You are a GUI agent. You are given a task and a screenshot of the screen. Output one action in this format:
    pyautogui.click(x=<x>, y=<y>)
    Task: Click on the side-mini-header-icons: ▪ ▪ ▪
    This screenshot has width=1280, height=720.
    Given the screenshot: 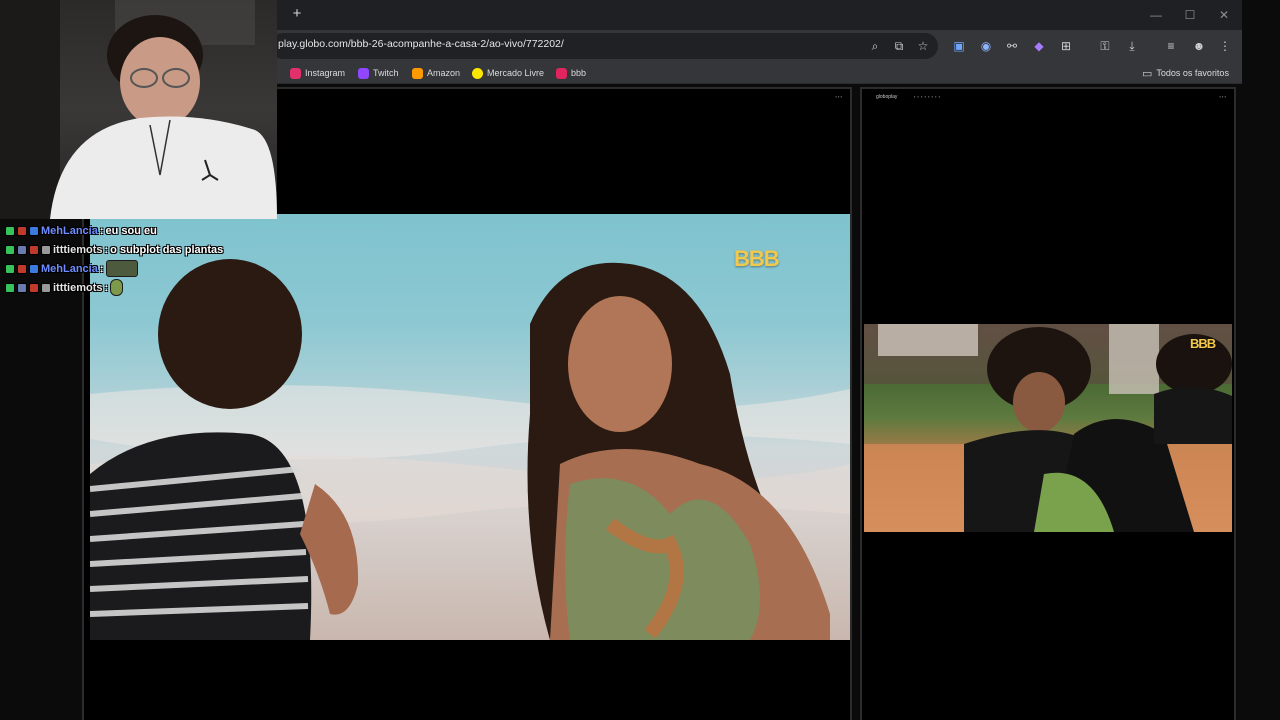 What is the action you would take?
    pyautogui.click(x=1223, y=96)
    